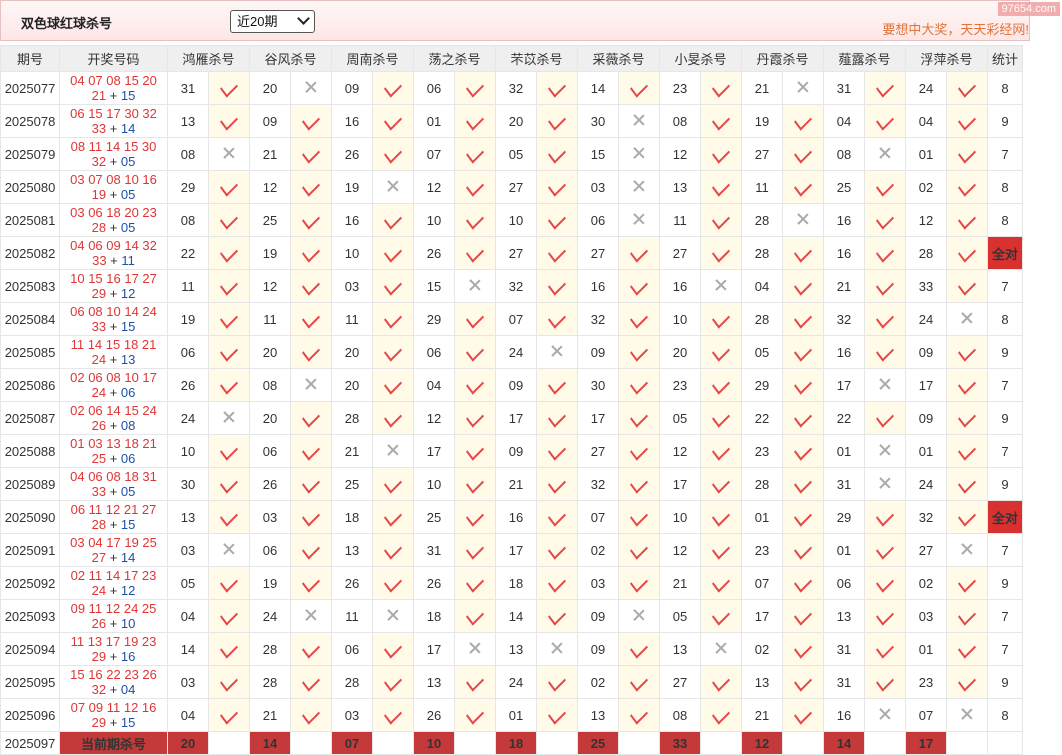 Image resolution: width=1062 pixels, height=755 pixels. What do you see at coordinates (99, 458) in the screenshot?
I see `red-ball-last: 25` at bounding box center [99, 458].